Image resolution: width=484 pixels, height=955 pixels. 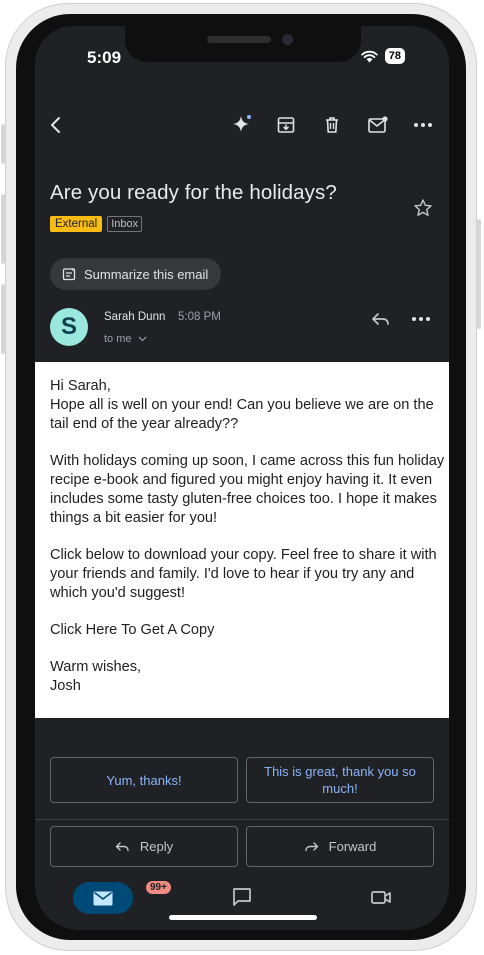 What do you see at coordinates (122, 897) in the screenshot?
I see `nav-mail-tab: 99+` at bounding box center [122, 897].